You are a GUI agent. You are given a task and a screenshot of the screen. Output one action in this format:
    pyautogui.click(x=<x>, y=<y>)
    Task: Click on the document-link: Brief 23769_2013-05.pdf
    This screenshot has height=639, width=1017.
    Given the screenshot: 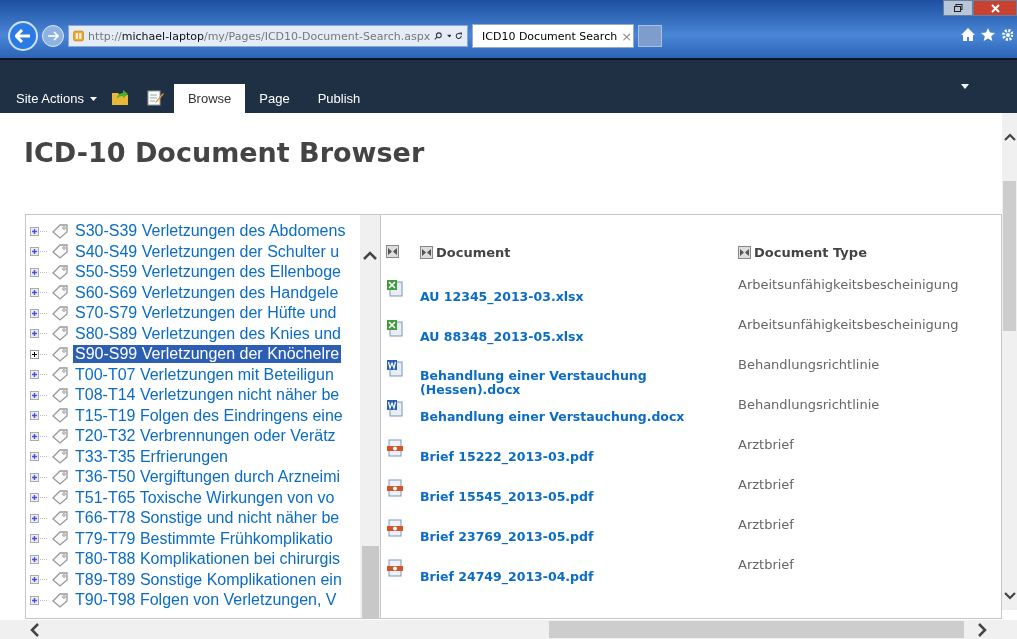 What is the action you would take?
    pyautogui.click(x=507, y=537)
    